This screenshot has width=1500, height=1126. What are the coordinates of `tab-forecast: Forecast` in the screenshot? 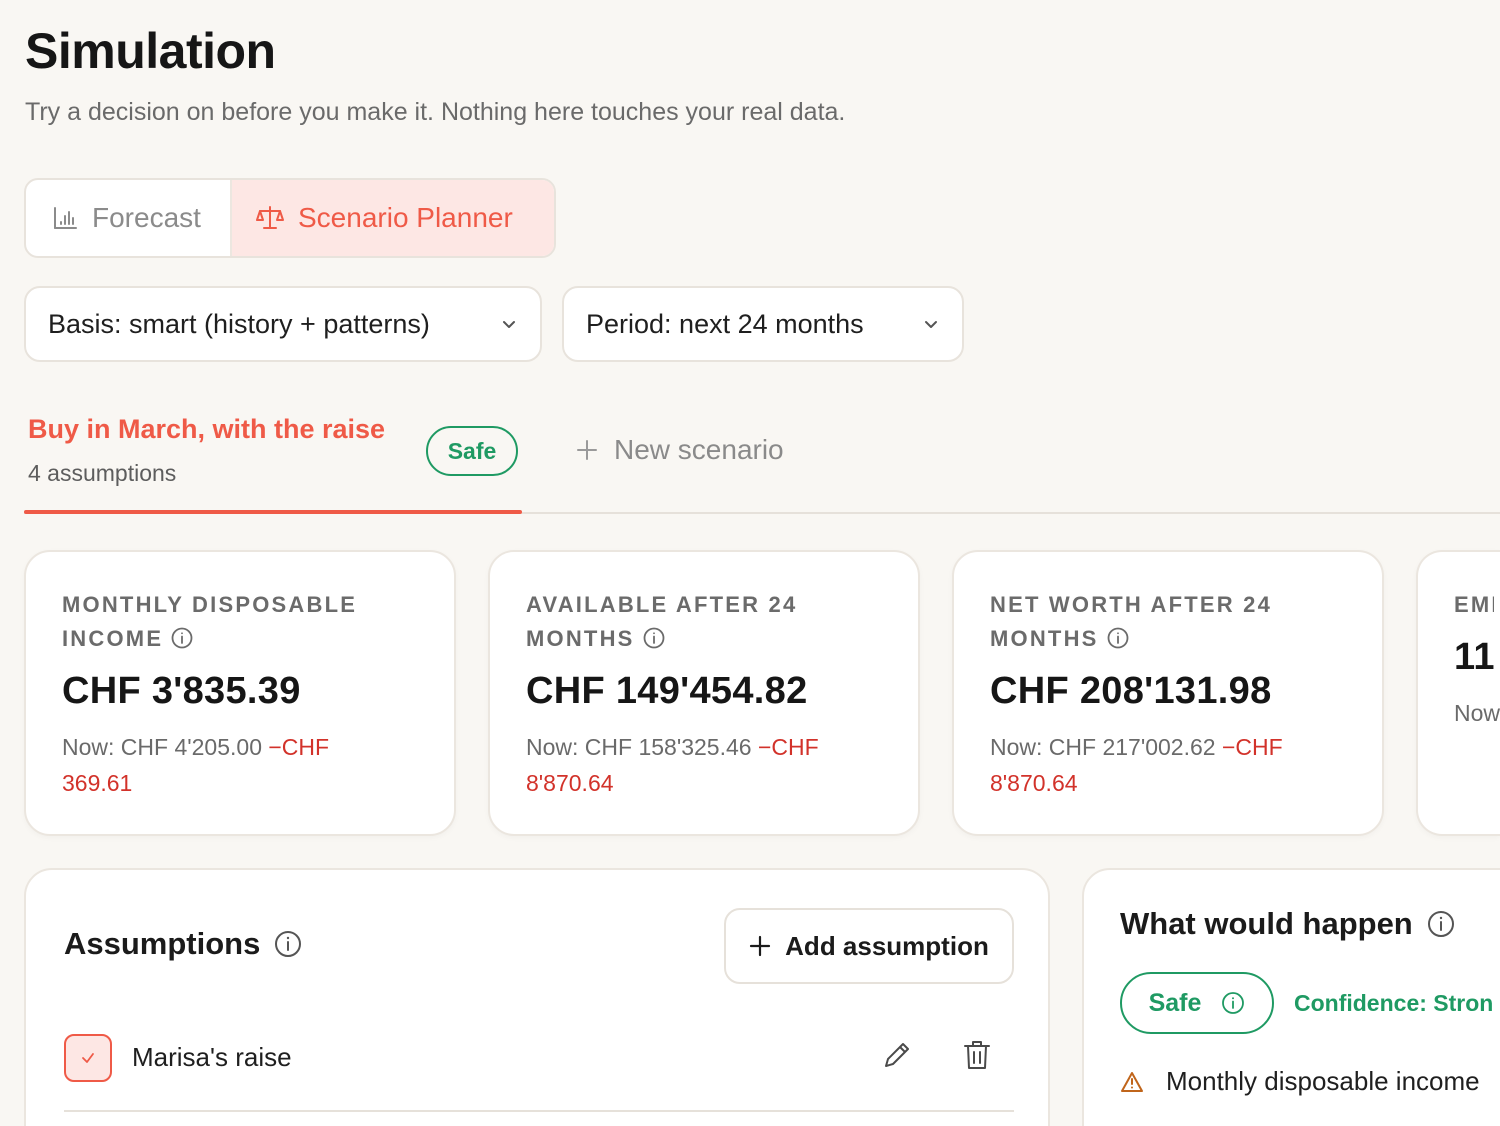 It's located at (129, 218).